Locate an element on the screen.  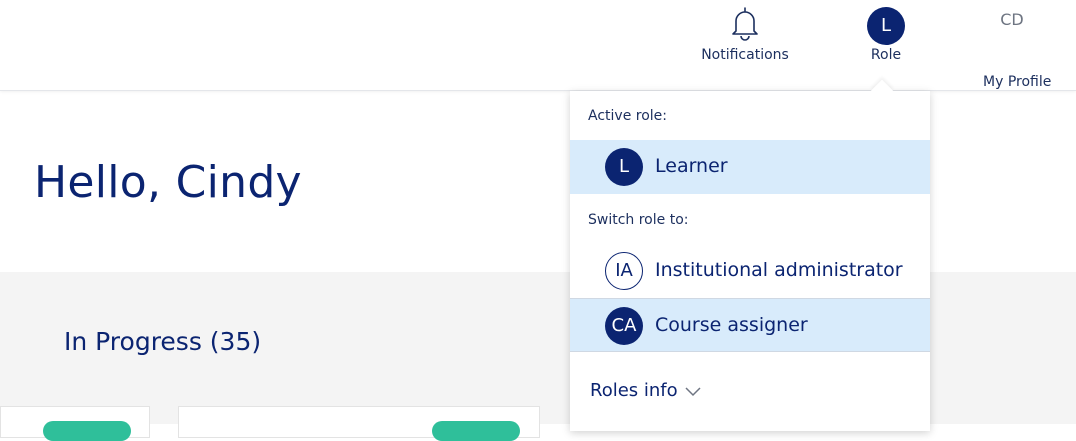
role-option-label: Course assigner is located at coordinates (731, 325).